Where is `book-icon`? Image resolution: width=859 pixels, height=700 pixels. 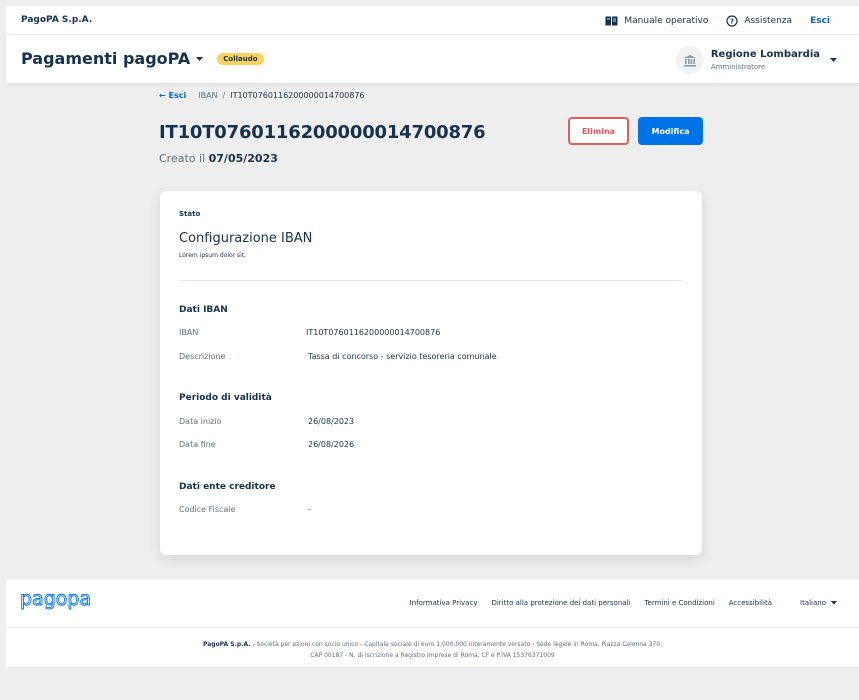
book-icon is located at coordinates (611, 20).